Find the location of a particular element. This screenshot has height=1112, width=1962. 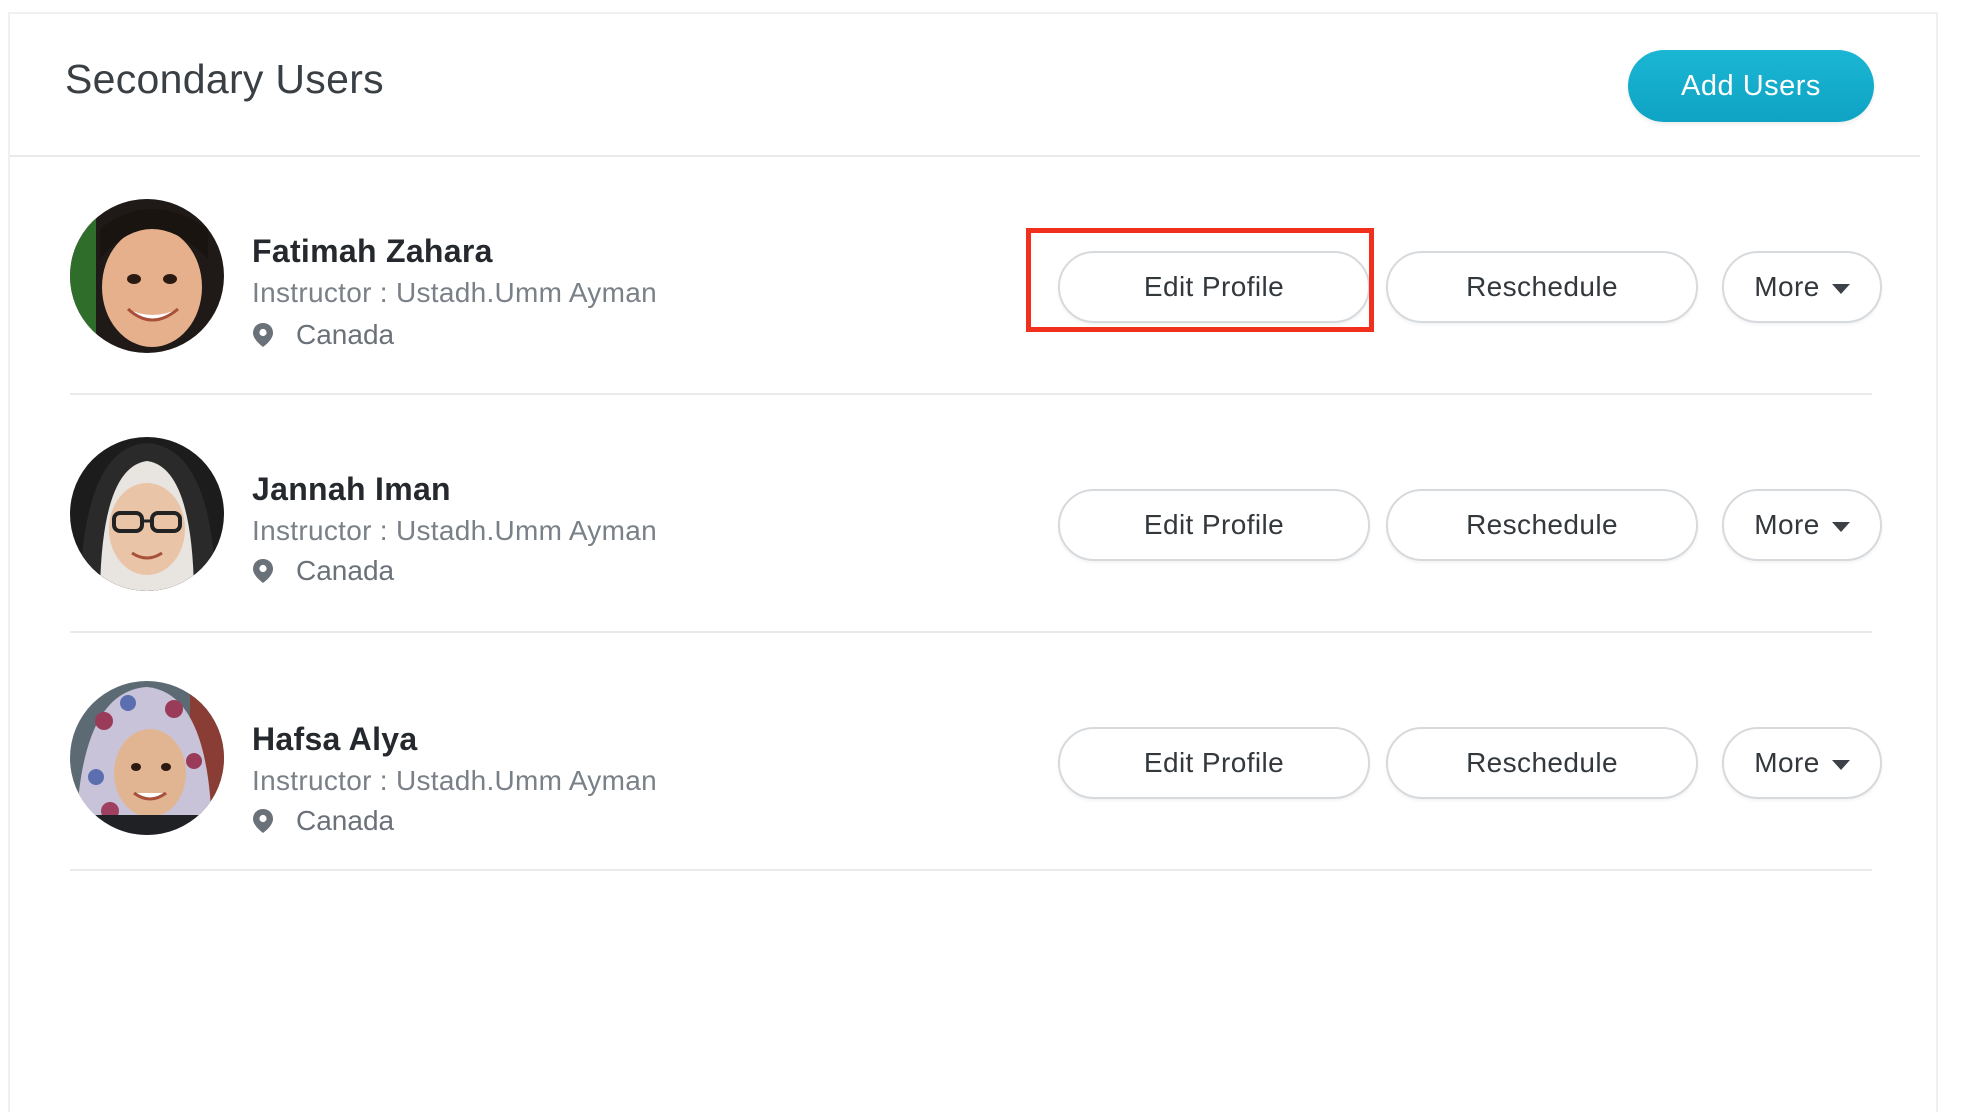

page-title: Secondary Users is located at coordinates (224, 79).